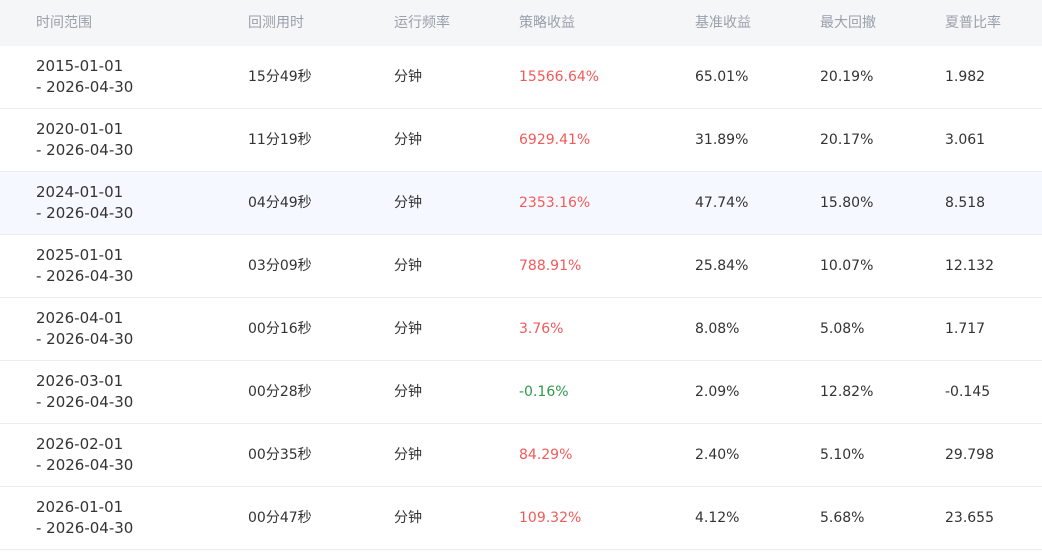 Image resolution: width=1042 pixels, height=556 pixels. What do you see at coordinates (722, 202) in the screenshot?
I see `benchmark-return-cell: 47.74%` at bounding box center [722, 202].